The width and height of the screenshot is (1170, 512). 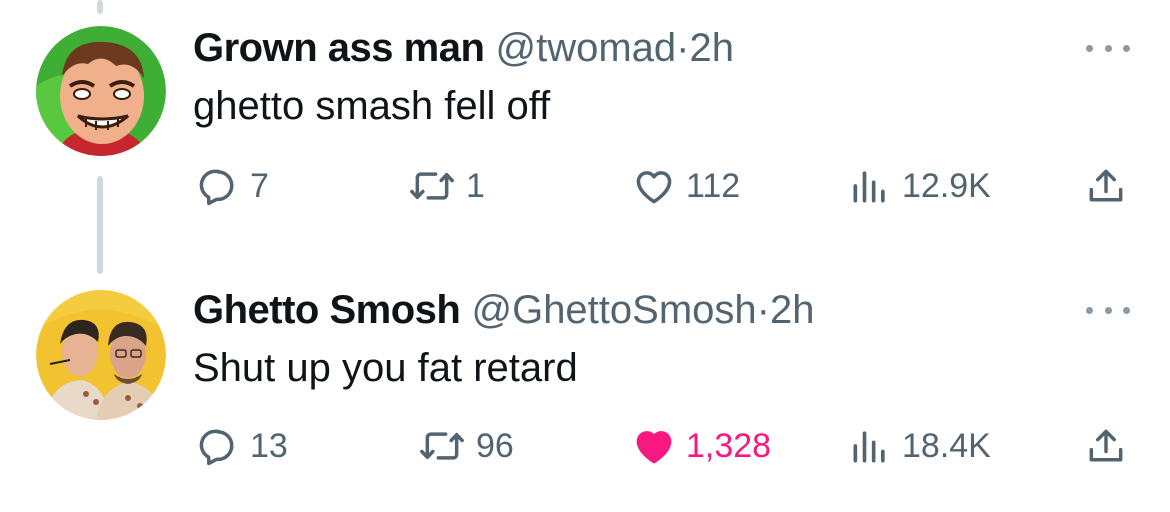 I want to click on thread-line-connector, so click(x=100, y=225).